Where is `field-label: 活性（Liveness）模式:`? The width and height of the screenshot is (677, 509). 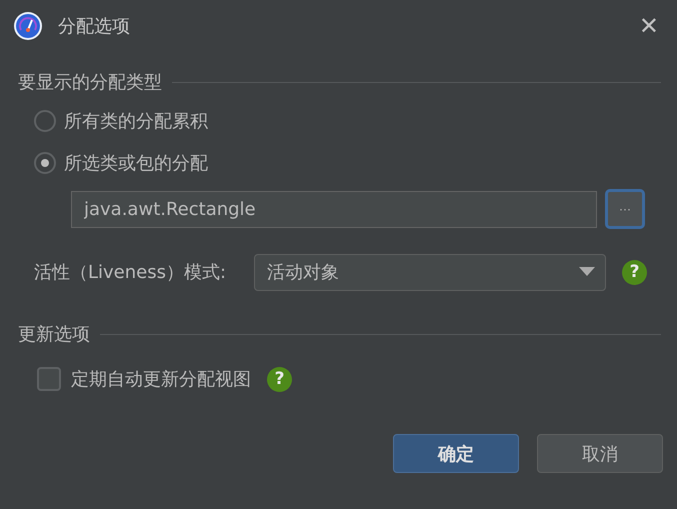 field-label: 活性（Liveness）模式: is located at coordinates (131, 272).